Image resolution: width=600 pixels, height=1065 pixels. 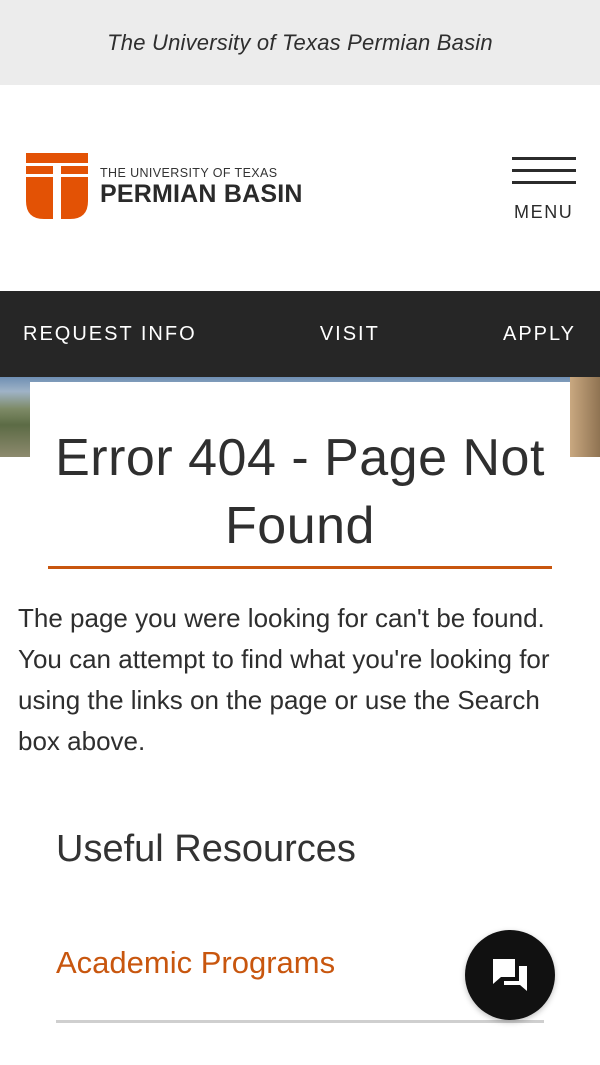 I want to click on chat-icon, so click(x=510, y=975).